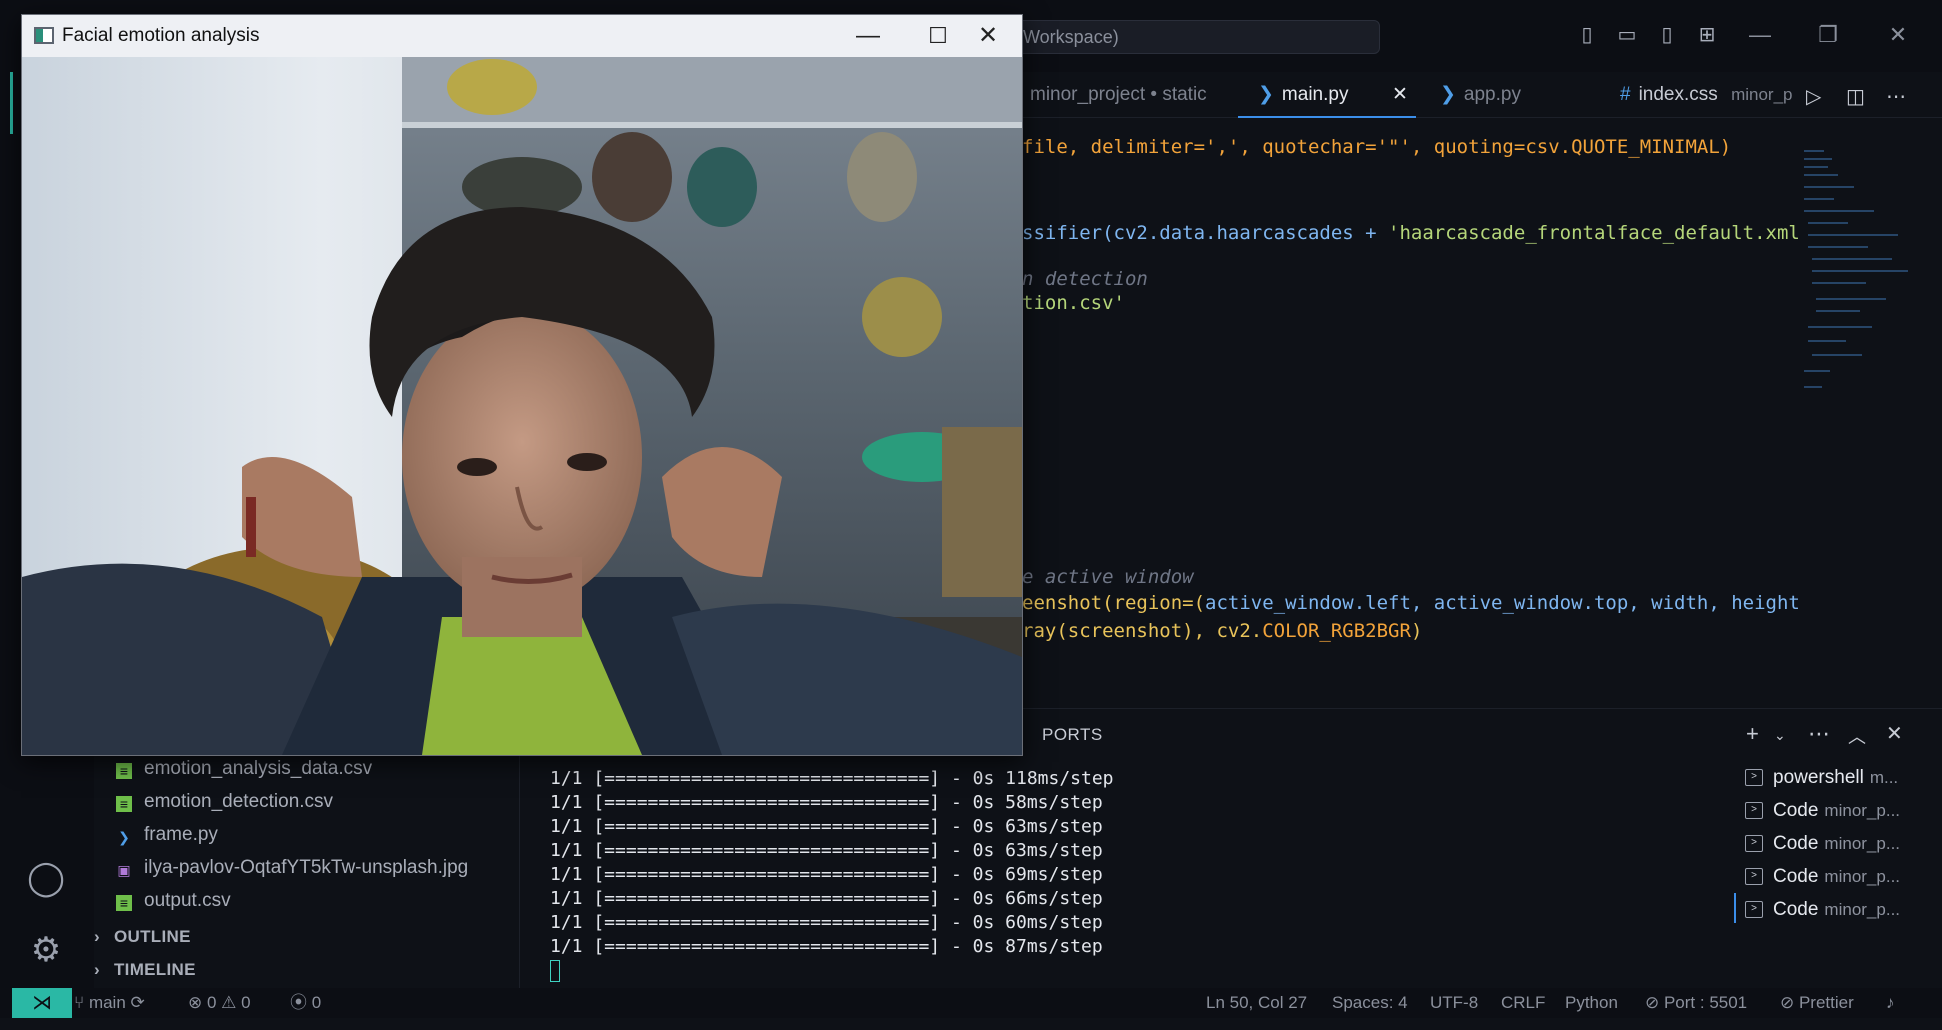 The image size is (1942, 1030). Describe the element at coordinates (11, 103) in the screenshot. I see `active-view-indicator` at that location.